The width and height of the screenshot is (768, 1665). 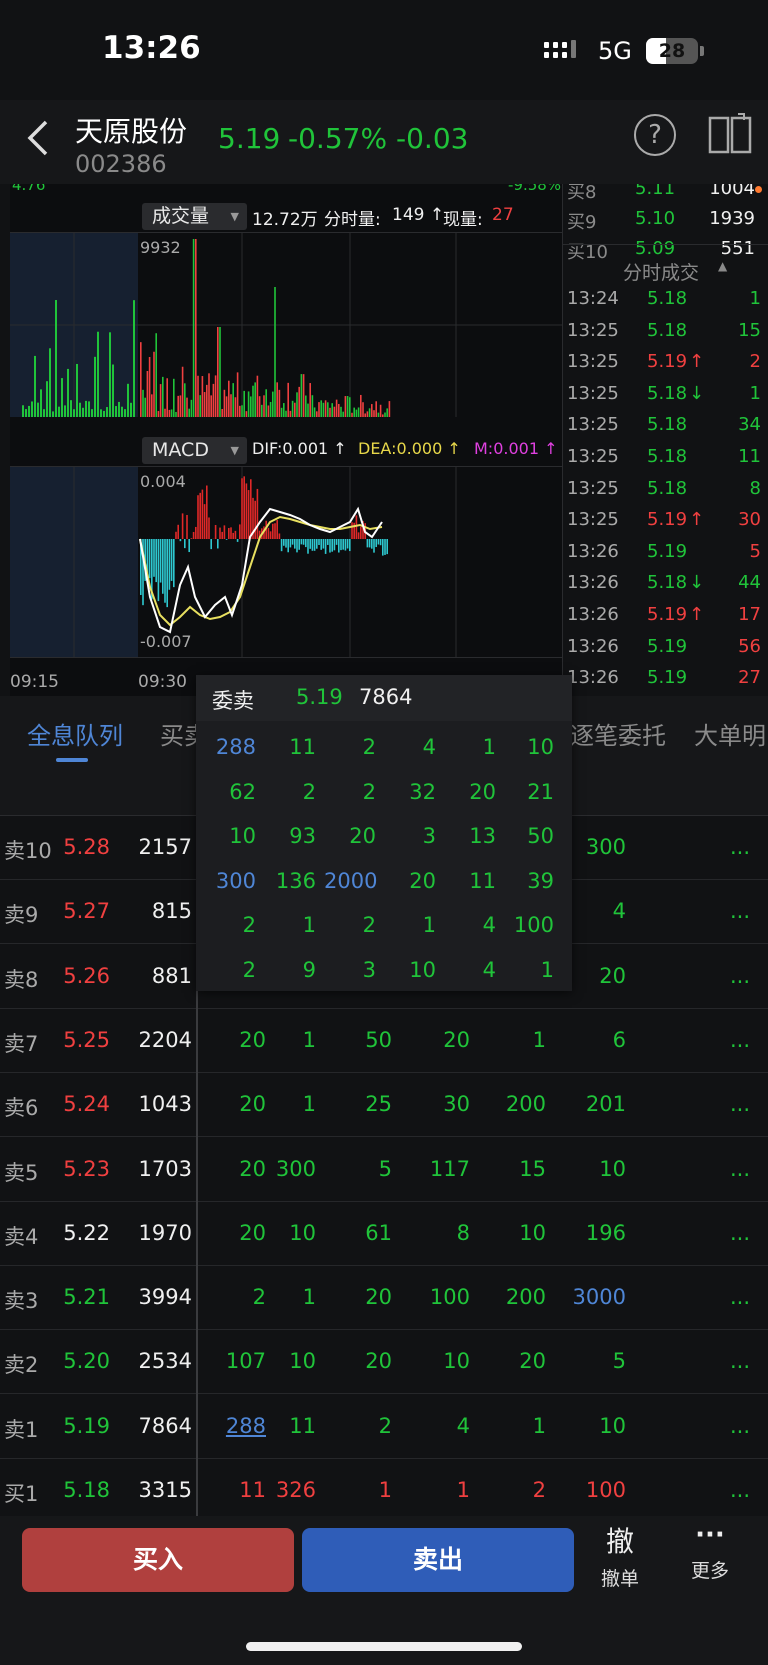 What do you see at coordinates (618, 733) in the screenshot?
I see `tab-tick-orders: 逐笔委托` at bounding box center [618, 733].